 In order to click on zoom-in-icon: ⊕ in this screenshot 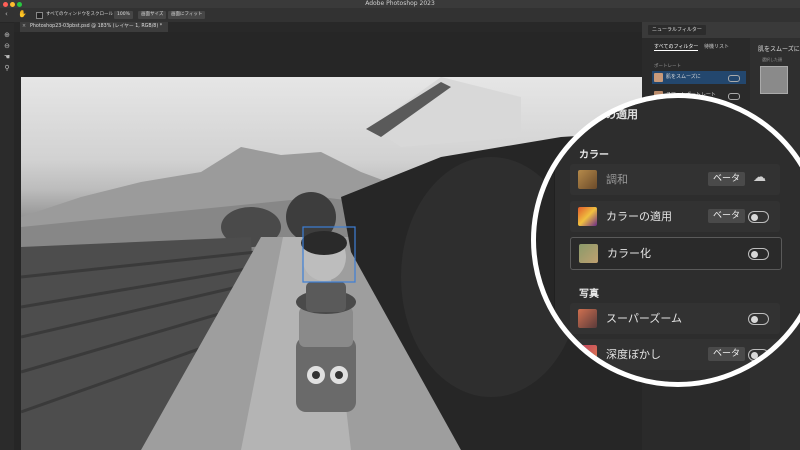, I will do `click(7, 35)`.